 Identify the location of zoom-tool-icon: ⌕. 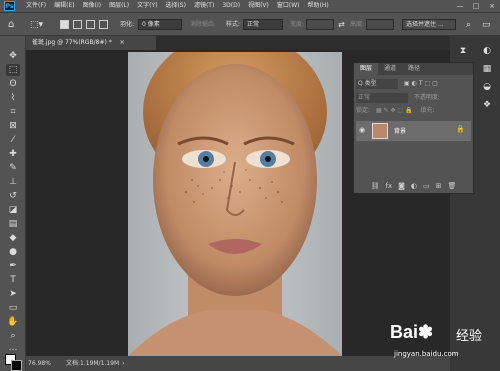
(13, 336).